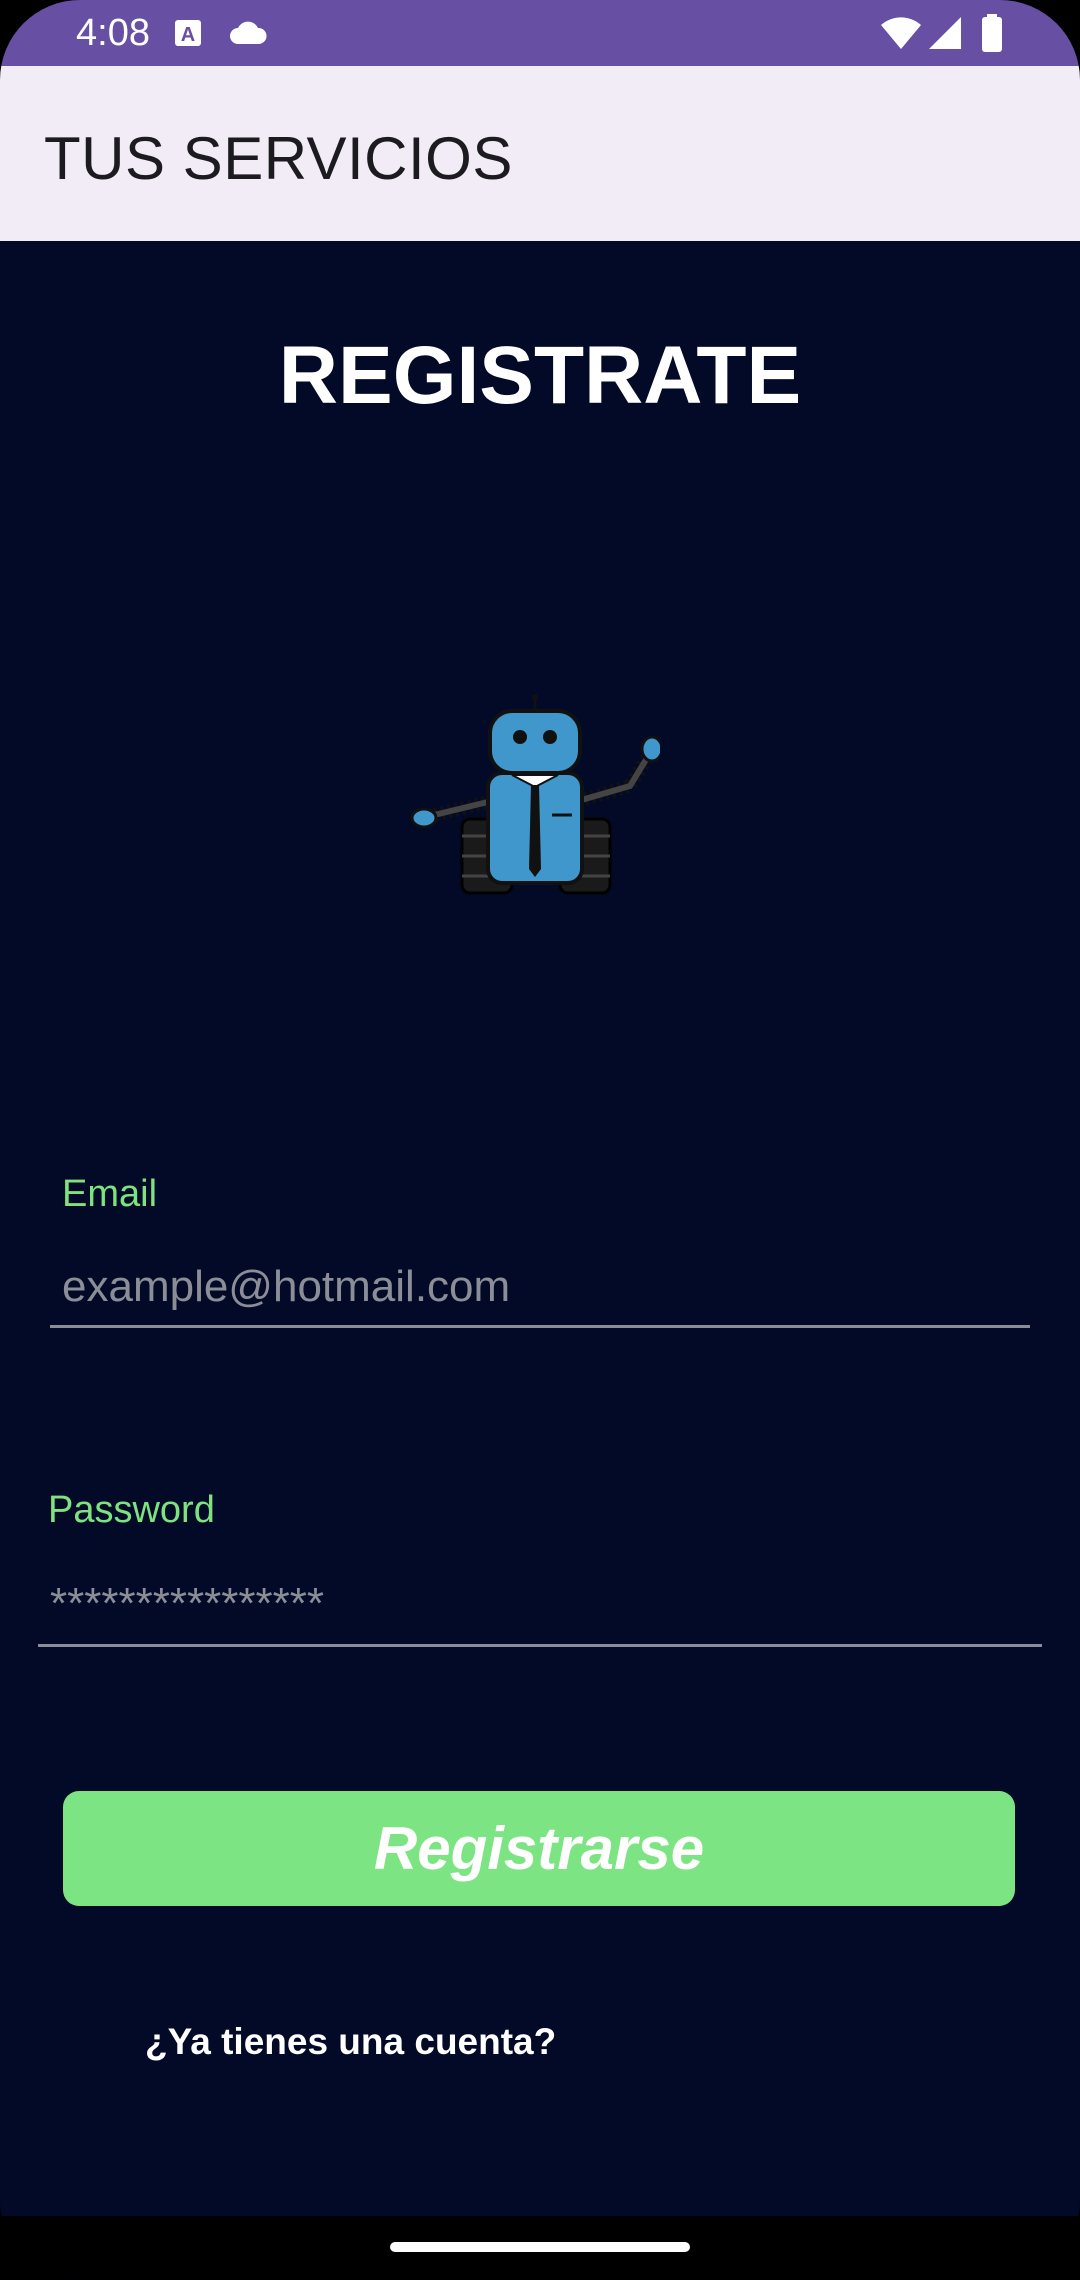  What do you see at coordinates (540, 153) in the screenshot?
I see `app-bar: TUS SERVICIOS` at bounding box center [540, 153].